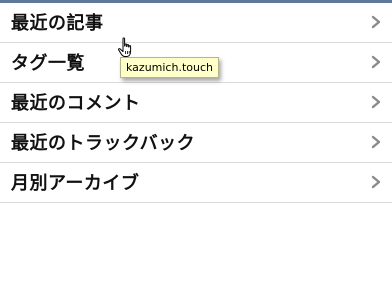 The height and width of the screenshot is (300, 392). What do you see at coordinates (76, 103) in the screenshot?
I see `menu-item-label: 最近のコメント` at bounding box center [76, 103].